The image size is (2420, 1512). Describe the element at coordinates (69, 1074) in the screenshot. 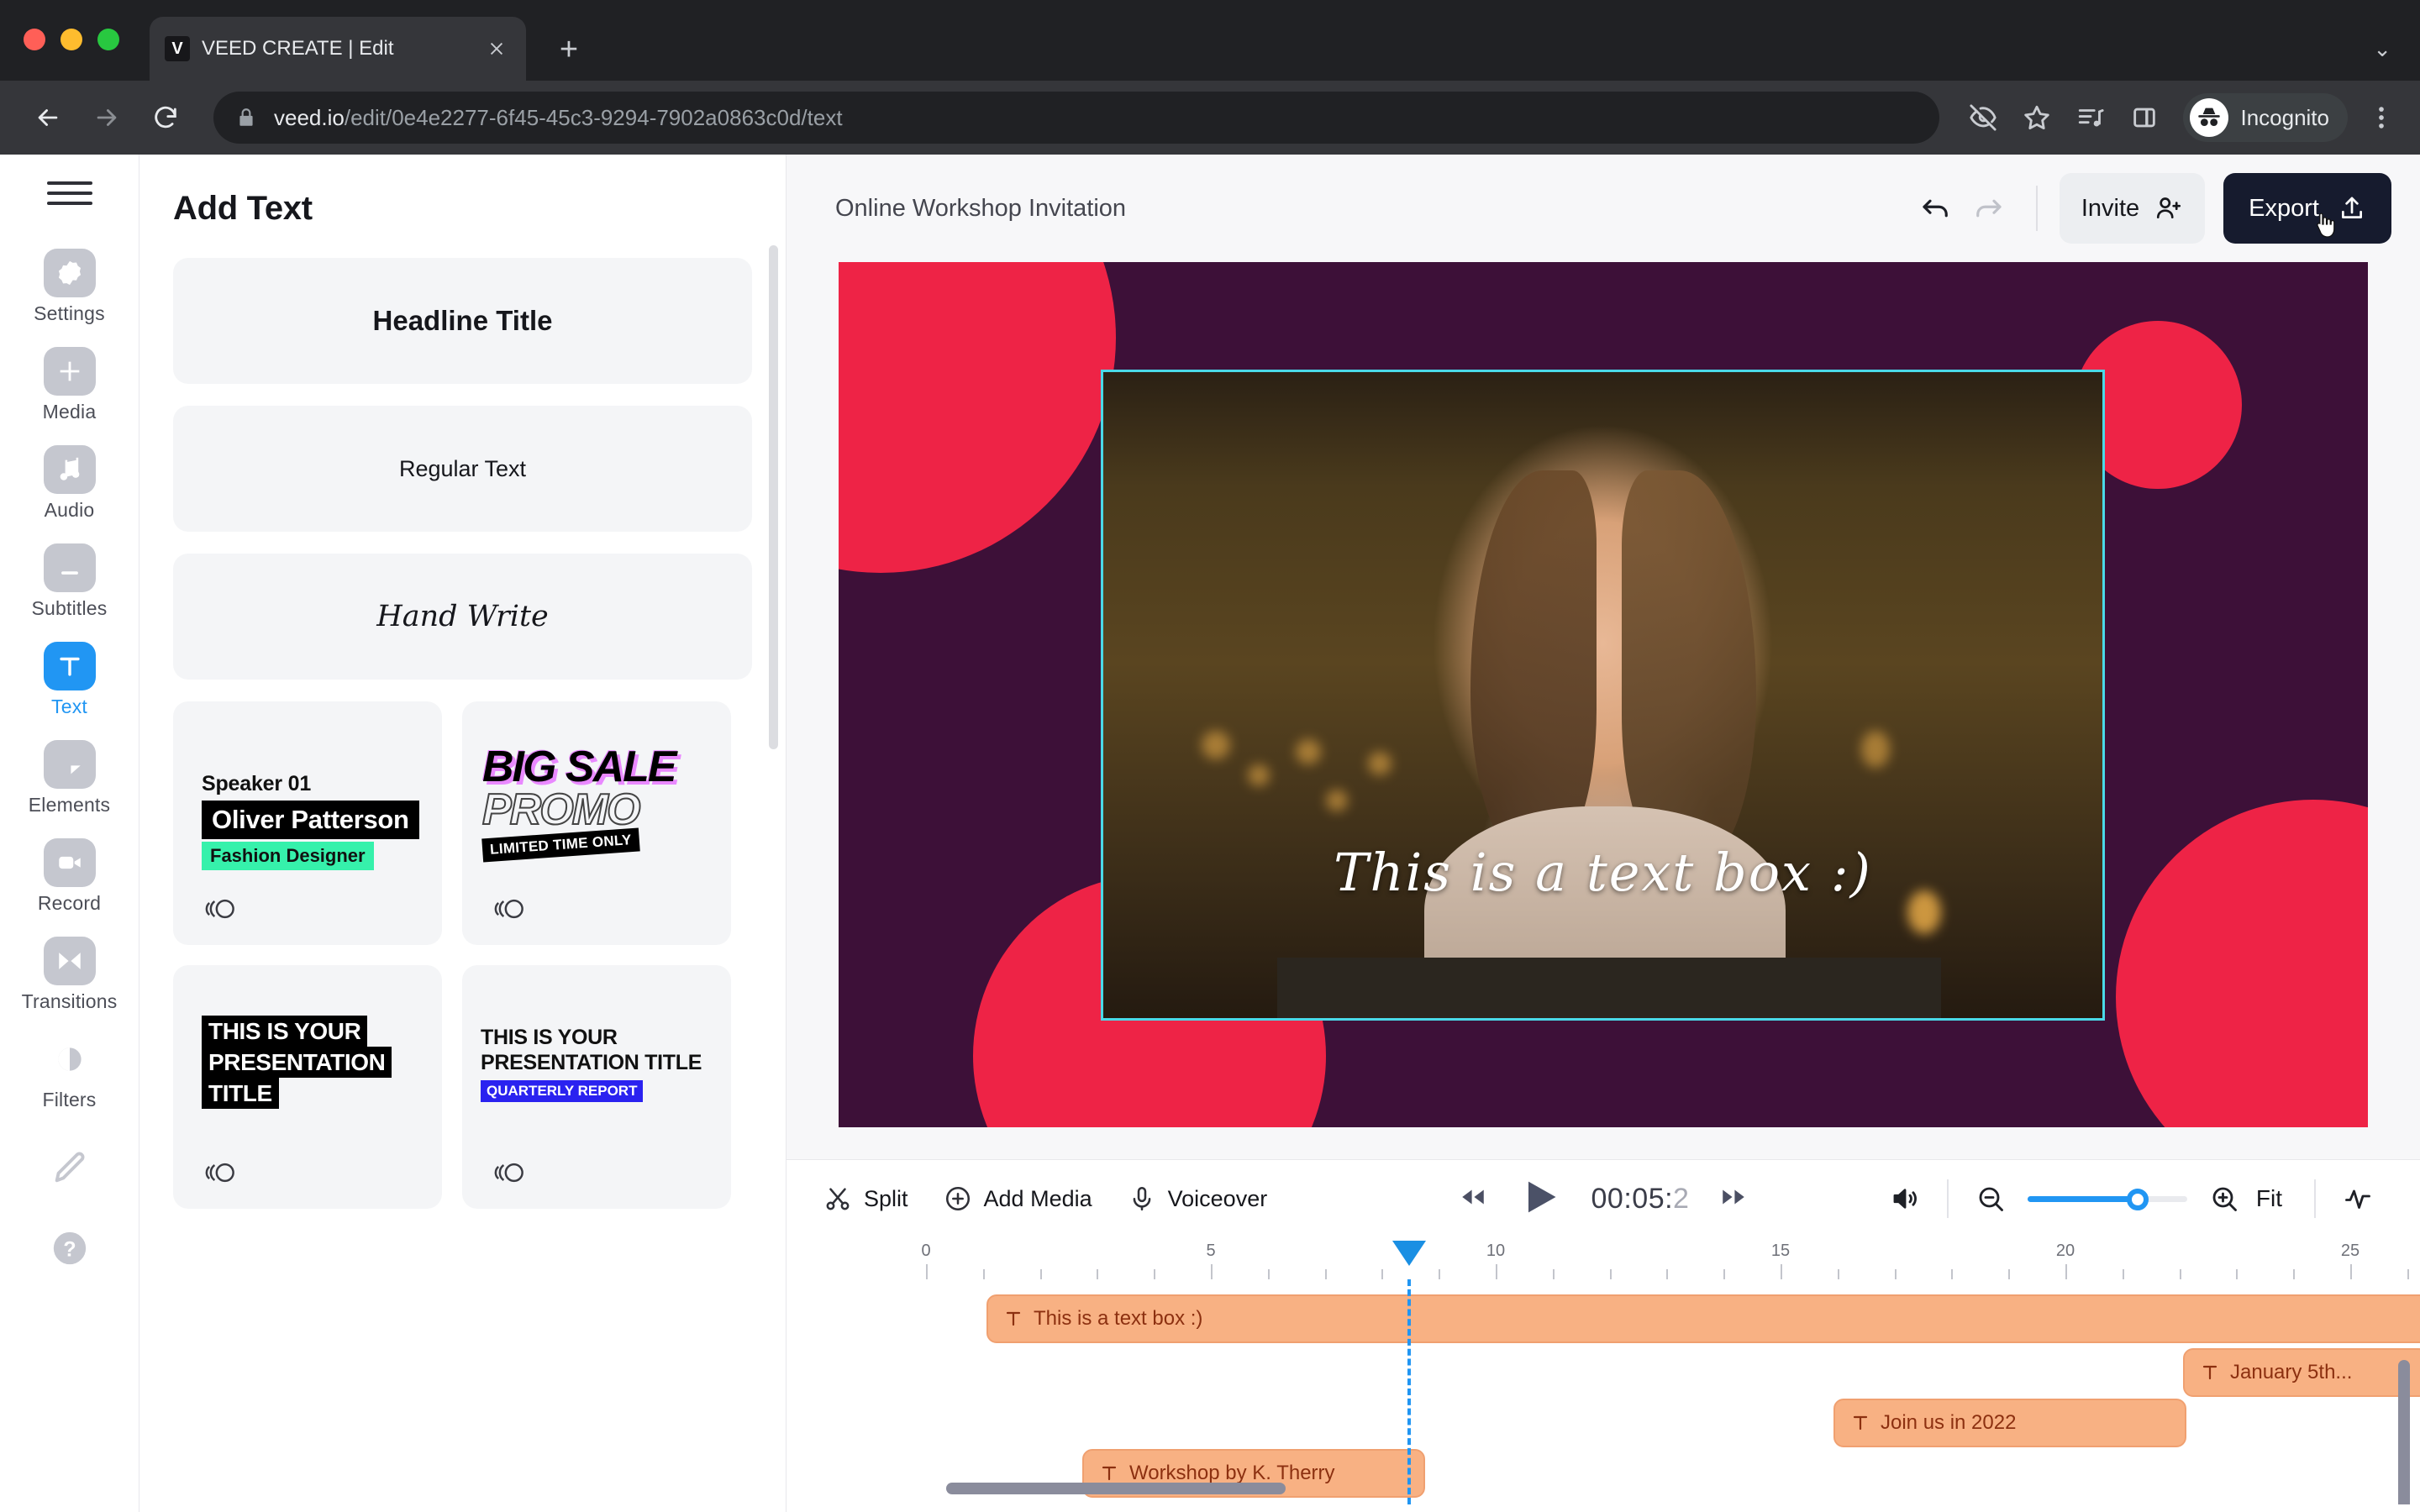

I see `sidebar-item-filters: Filters` at that location.